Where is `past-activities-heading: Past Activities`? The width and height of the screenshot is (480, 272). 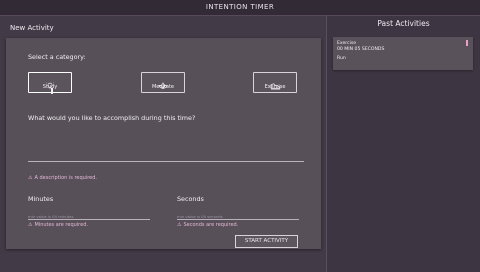
past-activities-heading: Past Activities is located at coordinates (403, 23).